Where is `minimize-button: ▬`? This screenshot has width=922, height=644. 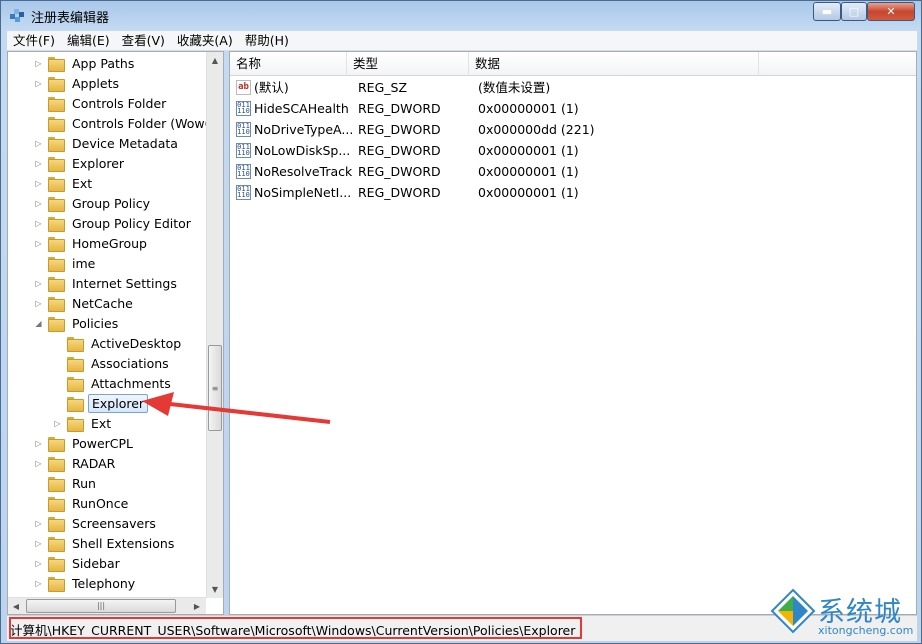 minimize-button: ▬ is located at coordinates (827, 11).